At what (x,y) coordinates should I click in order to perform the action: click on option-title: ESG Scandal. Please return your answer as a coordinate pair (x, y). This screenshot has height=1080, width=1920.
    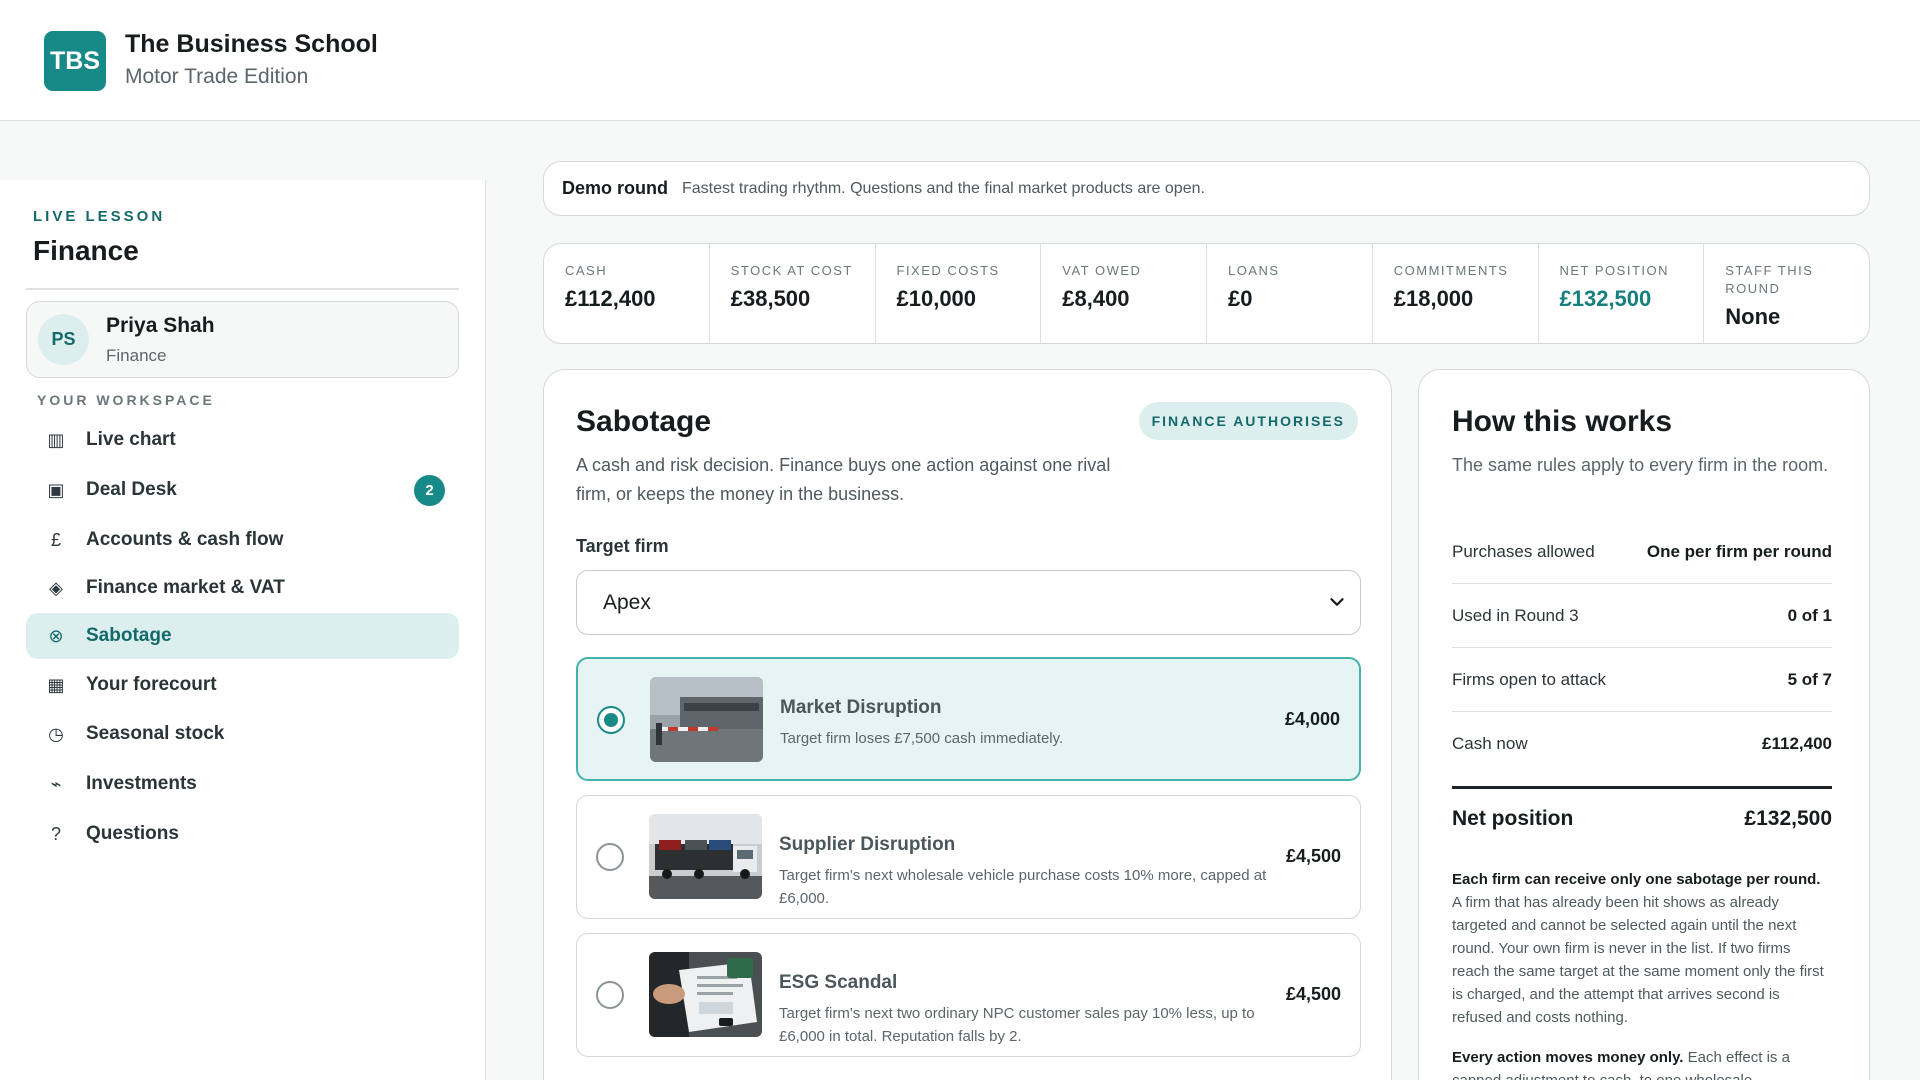
    Looking at the image, I should click on (838, 982).